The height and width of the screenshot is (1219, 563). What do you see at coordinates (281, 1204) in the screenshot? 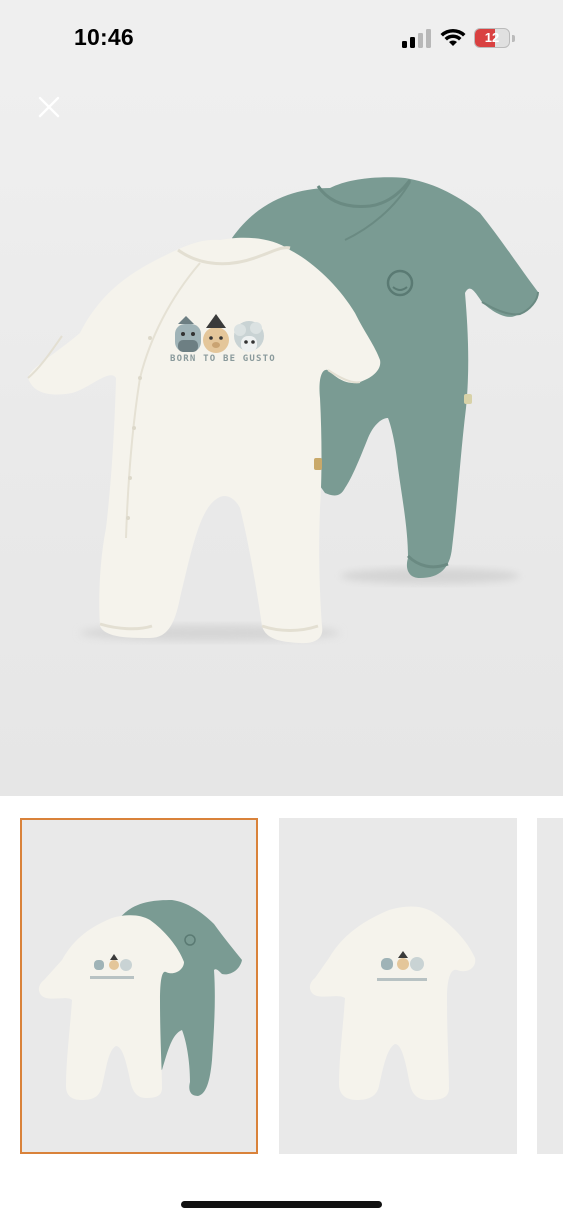
I see `home-indicator` at bounding box center [281, 1204].